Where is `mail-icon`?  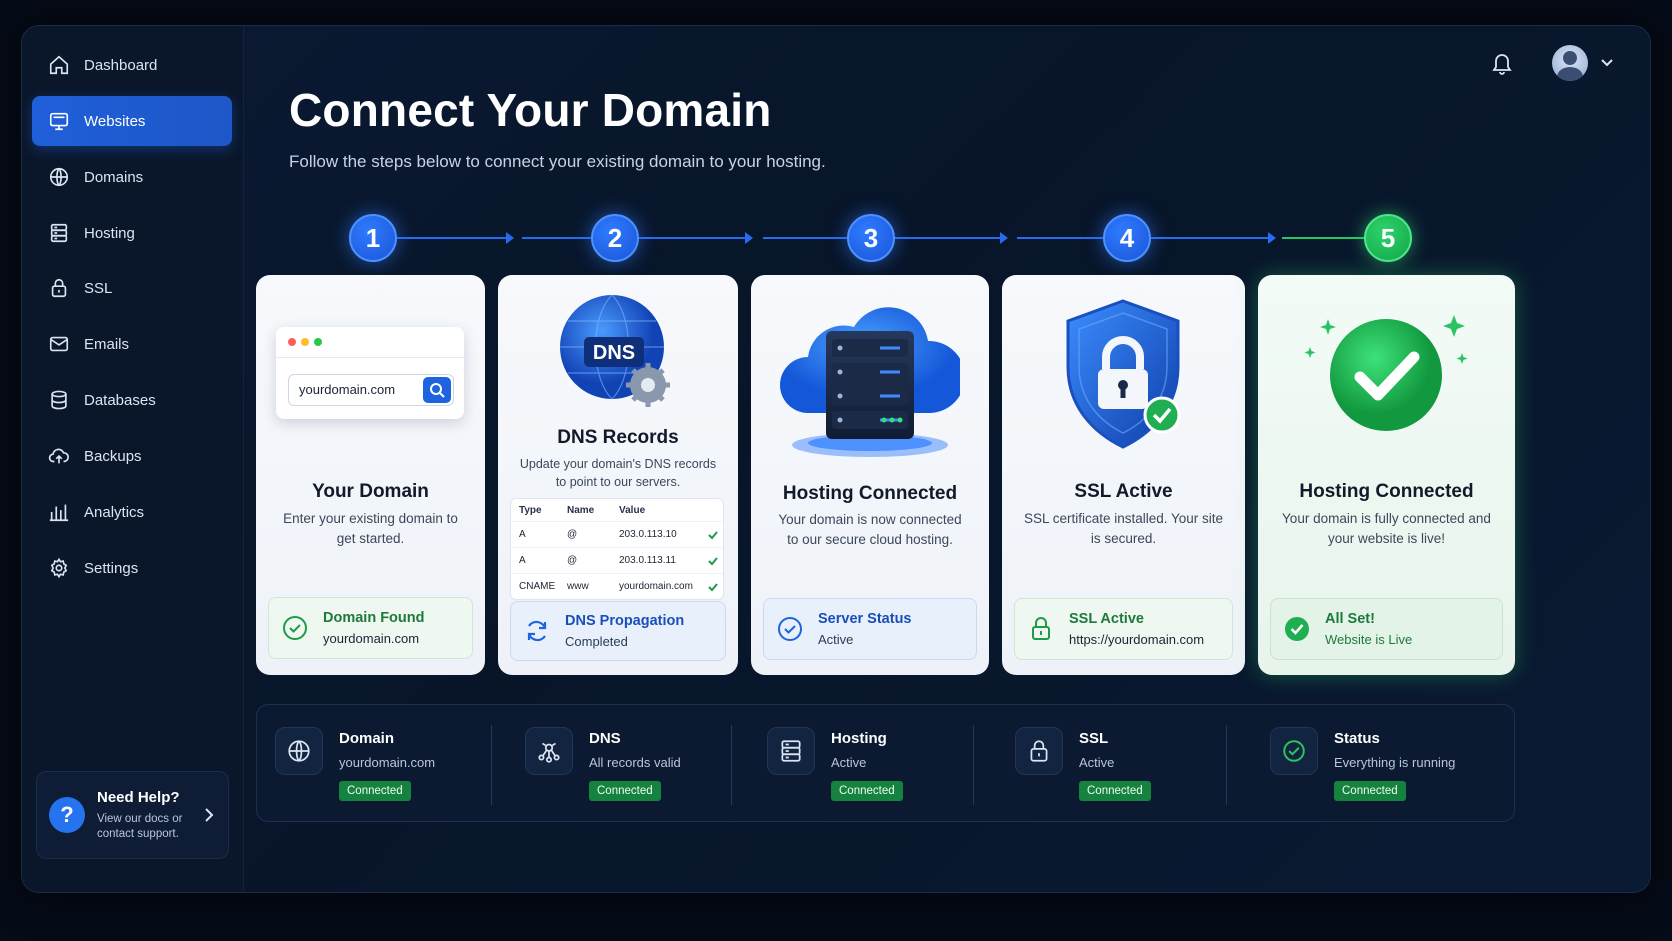 mail-icon is located at coordinates (59, 344).